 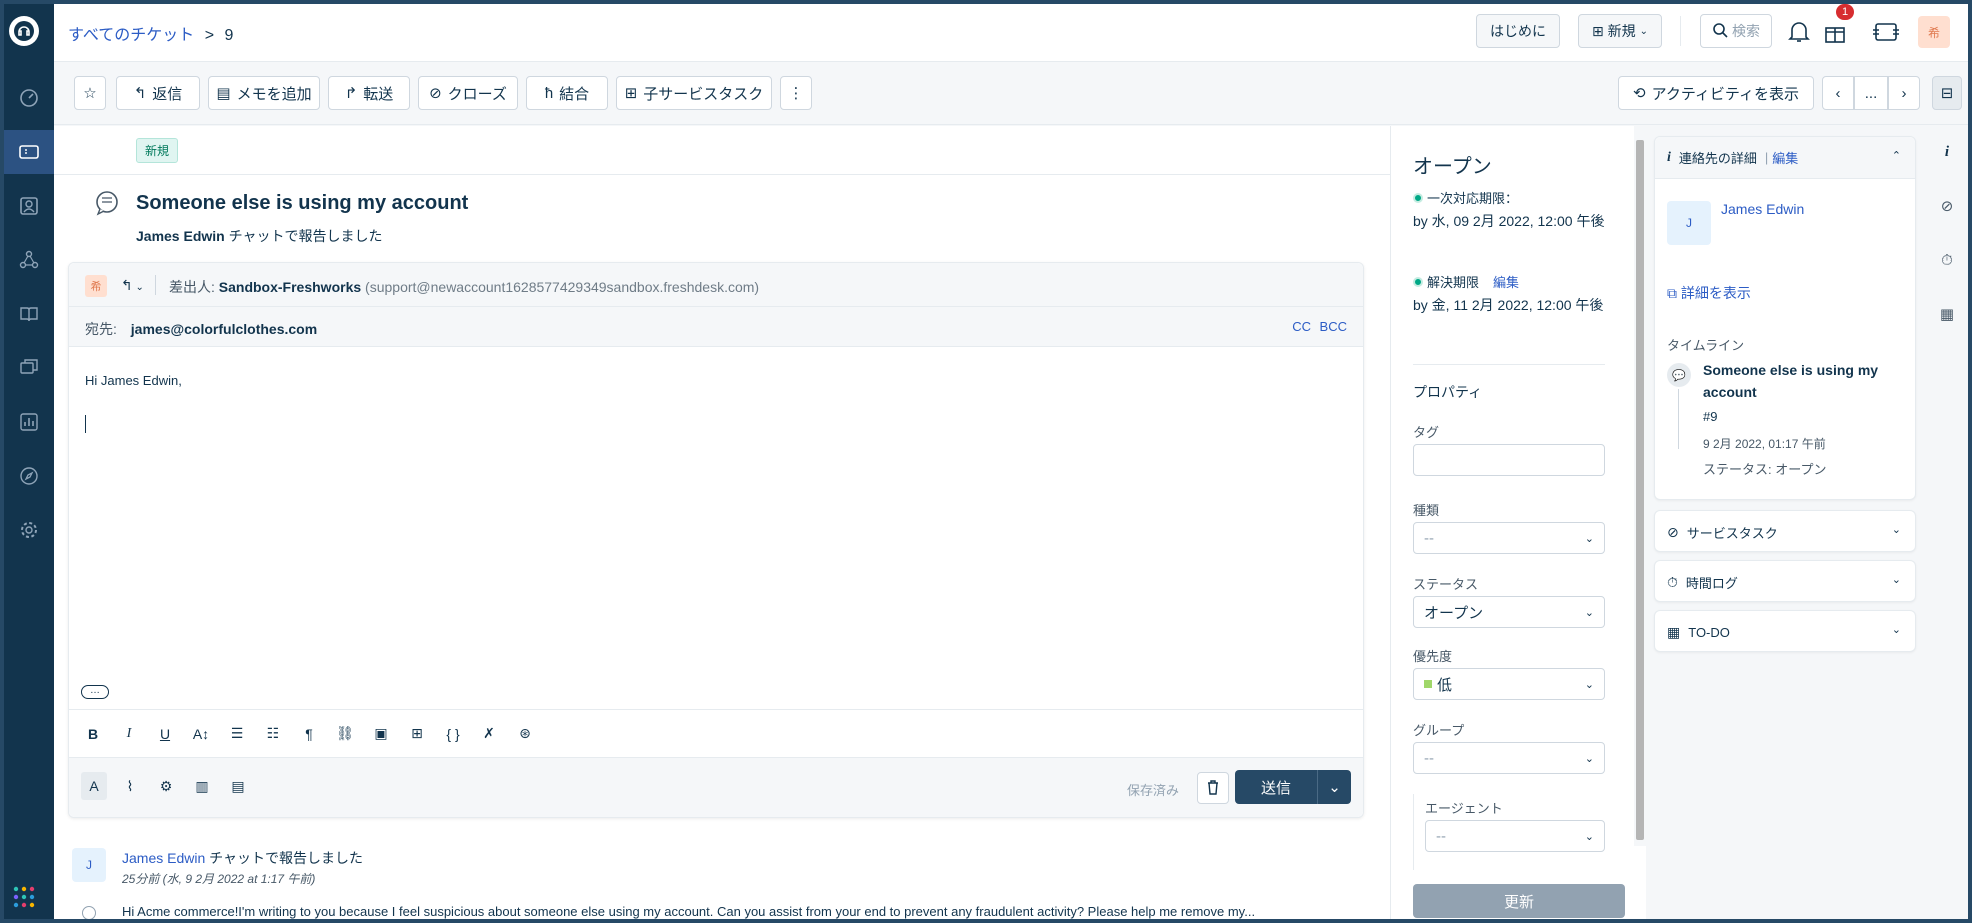 What do you see at coordinates (1519, 901) in the screenshot?
I see `update-button: 更新` at bounding box center [1519, 901].